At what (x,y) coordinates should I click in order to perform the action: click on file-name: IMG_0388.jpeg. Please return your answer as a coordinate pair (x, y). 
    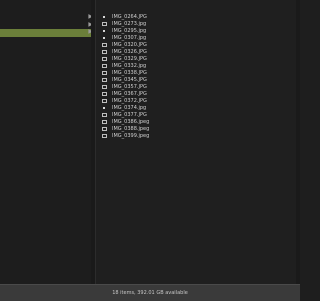
    Looking at the image, I should click on (131, 129).